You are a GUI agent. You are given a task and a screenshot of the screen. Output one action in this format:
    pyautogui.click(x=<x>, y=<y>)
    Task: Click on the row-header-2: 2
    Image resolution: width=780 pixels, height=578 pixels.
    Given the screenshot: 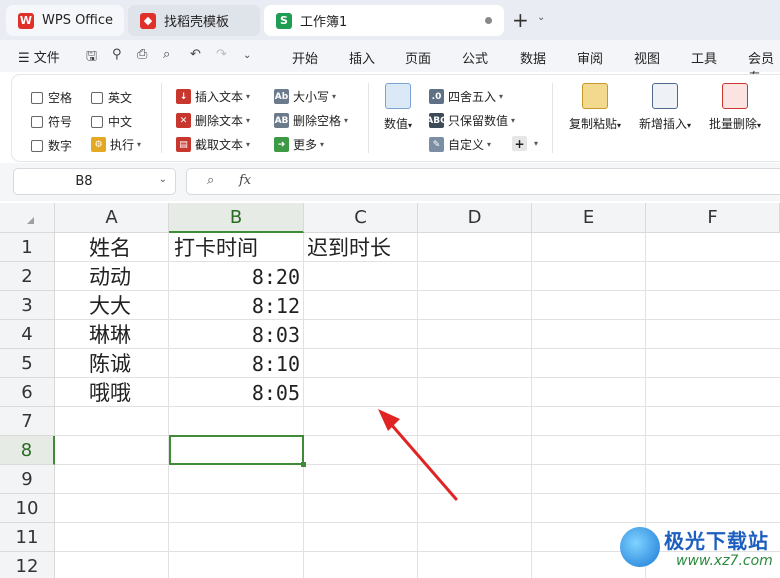 What is the action you would take?
    pyautogui.click(x=27, y=276)
    